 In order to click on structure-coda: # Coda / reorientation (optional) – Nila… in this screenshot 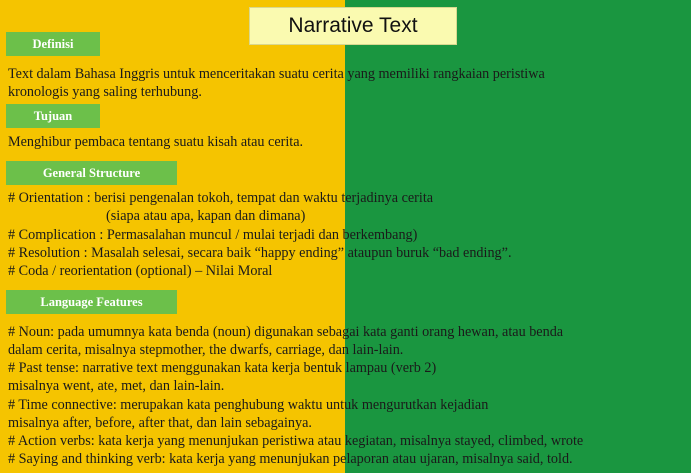, I will do `click(140, 271)`.